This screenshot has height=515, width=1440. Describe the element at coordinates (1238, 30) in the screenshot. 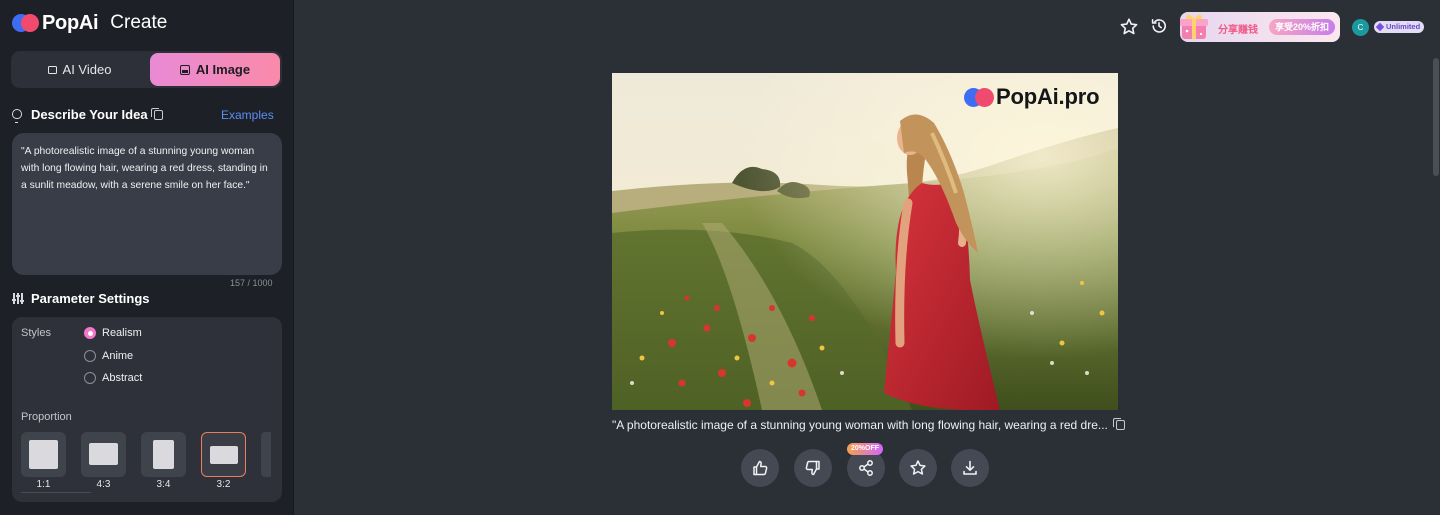

I see `promo-text: 分享赚钱` at that location.